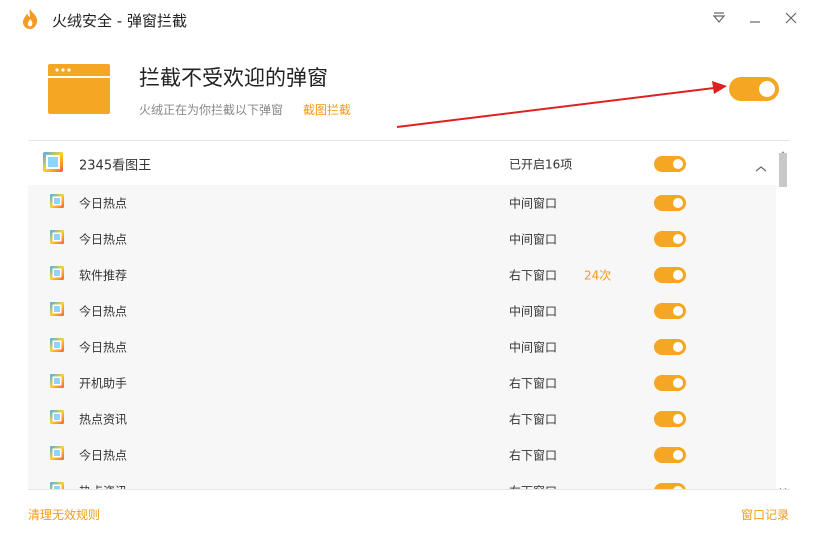 The height and width of the screenshot is (539, 817). I want to click on close-icon, so click(791, 18).